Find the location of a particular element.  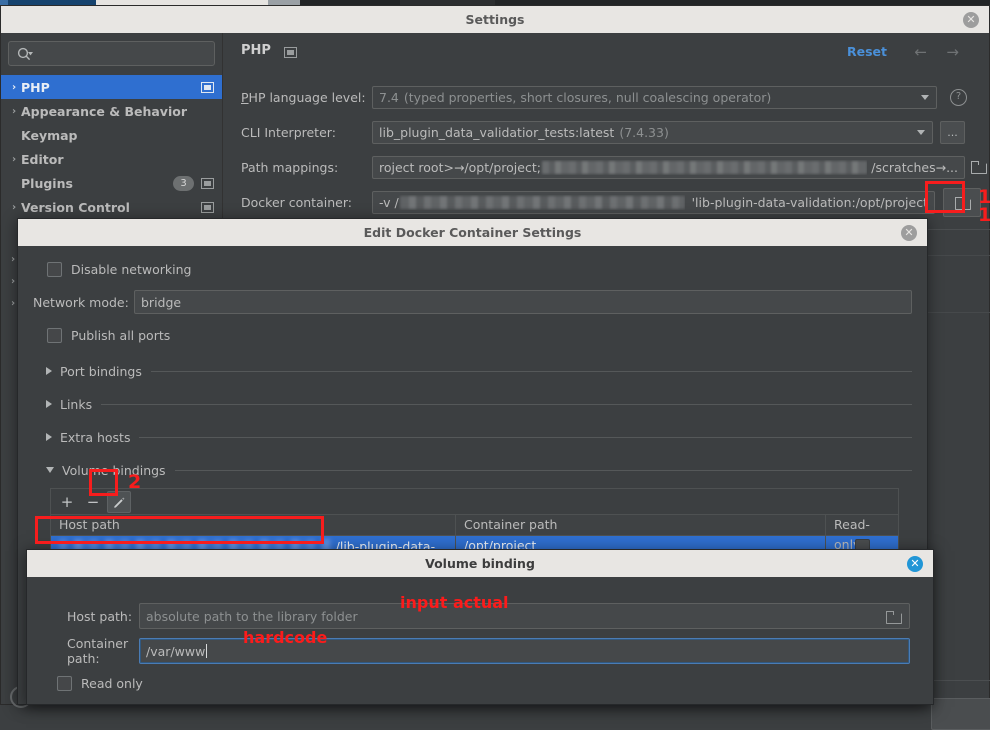

nav-forward-icon: → is located at coordinates (952, 52).